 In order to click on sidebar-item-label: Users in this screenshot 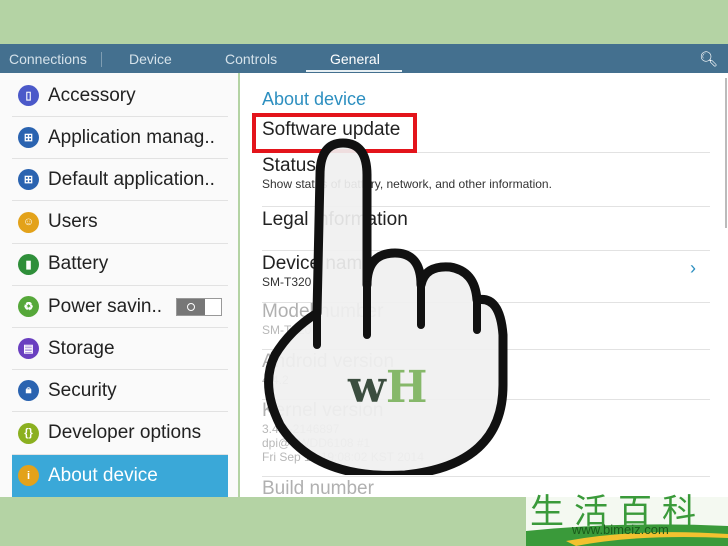, I will do `click(73, 222)`.